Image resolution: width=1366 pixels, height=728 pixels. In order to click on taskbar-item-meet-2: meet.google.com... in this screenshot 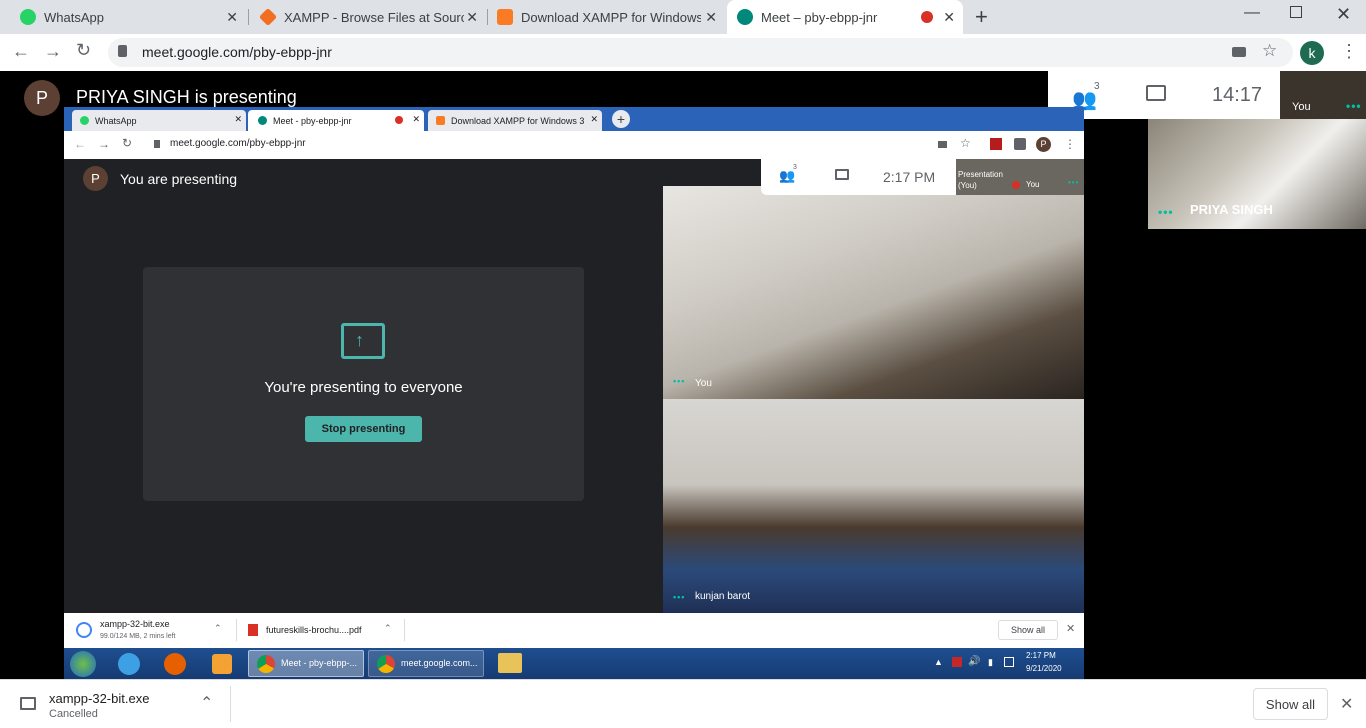, I will do `click(426, 663)`.